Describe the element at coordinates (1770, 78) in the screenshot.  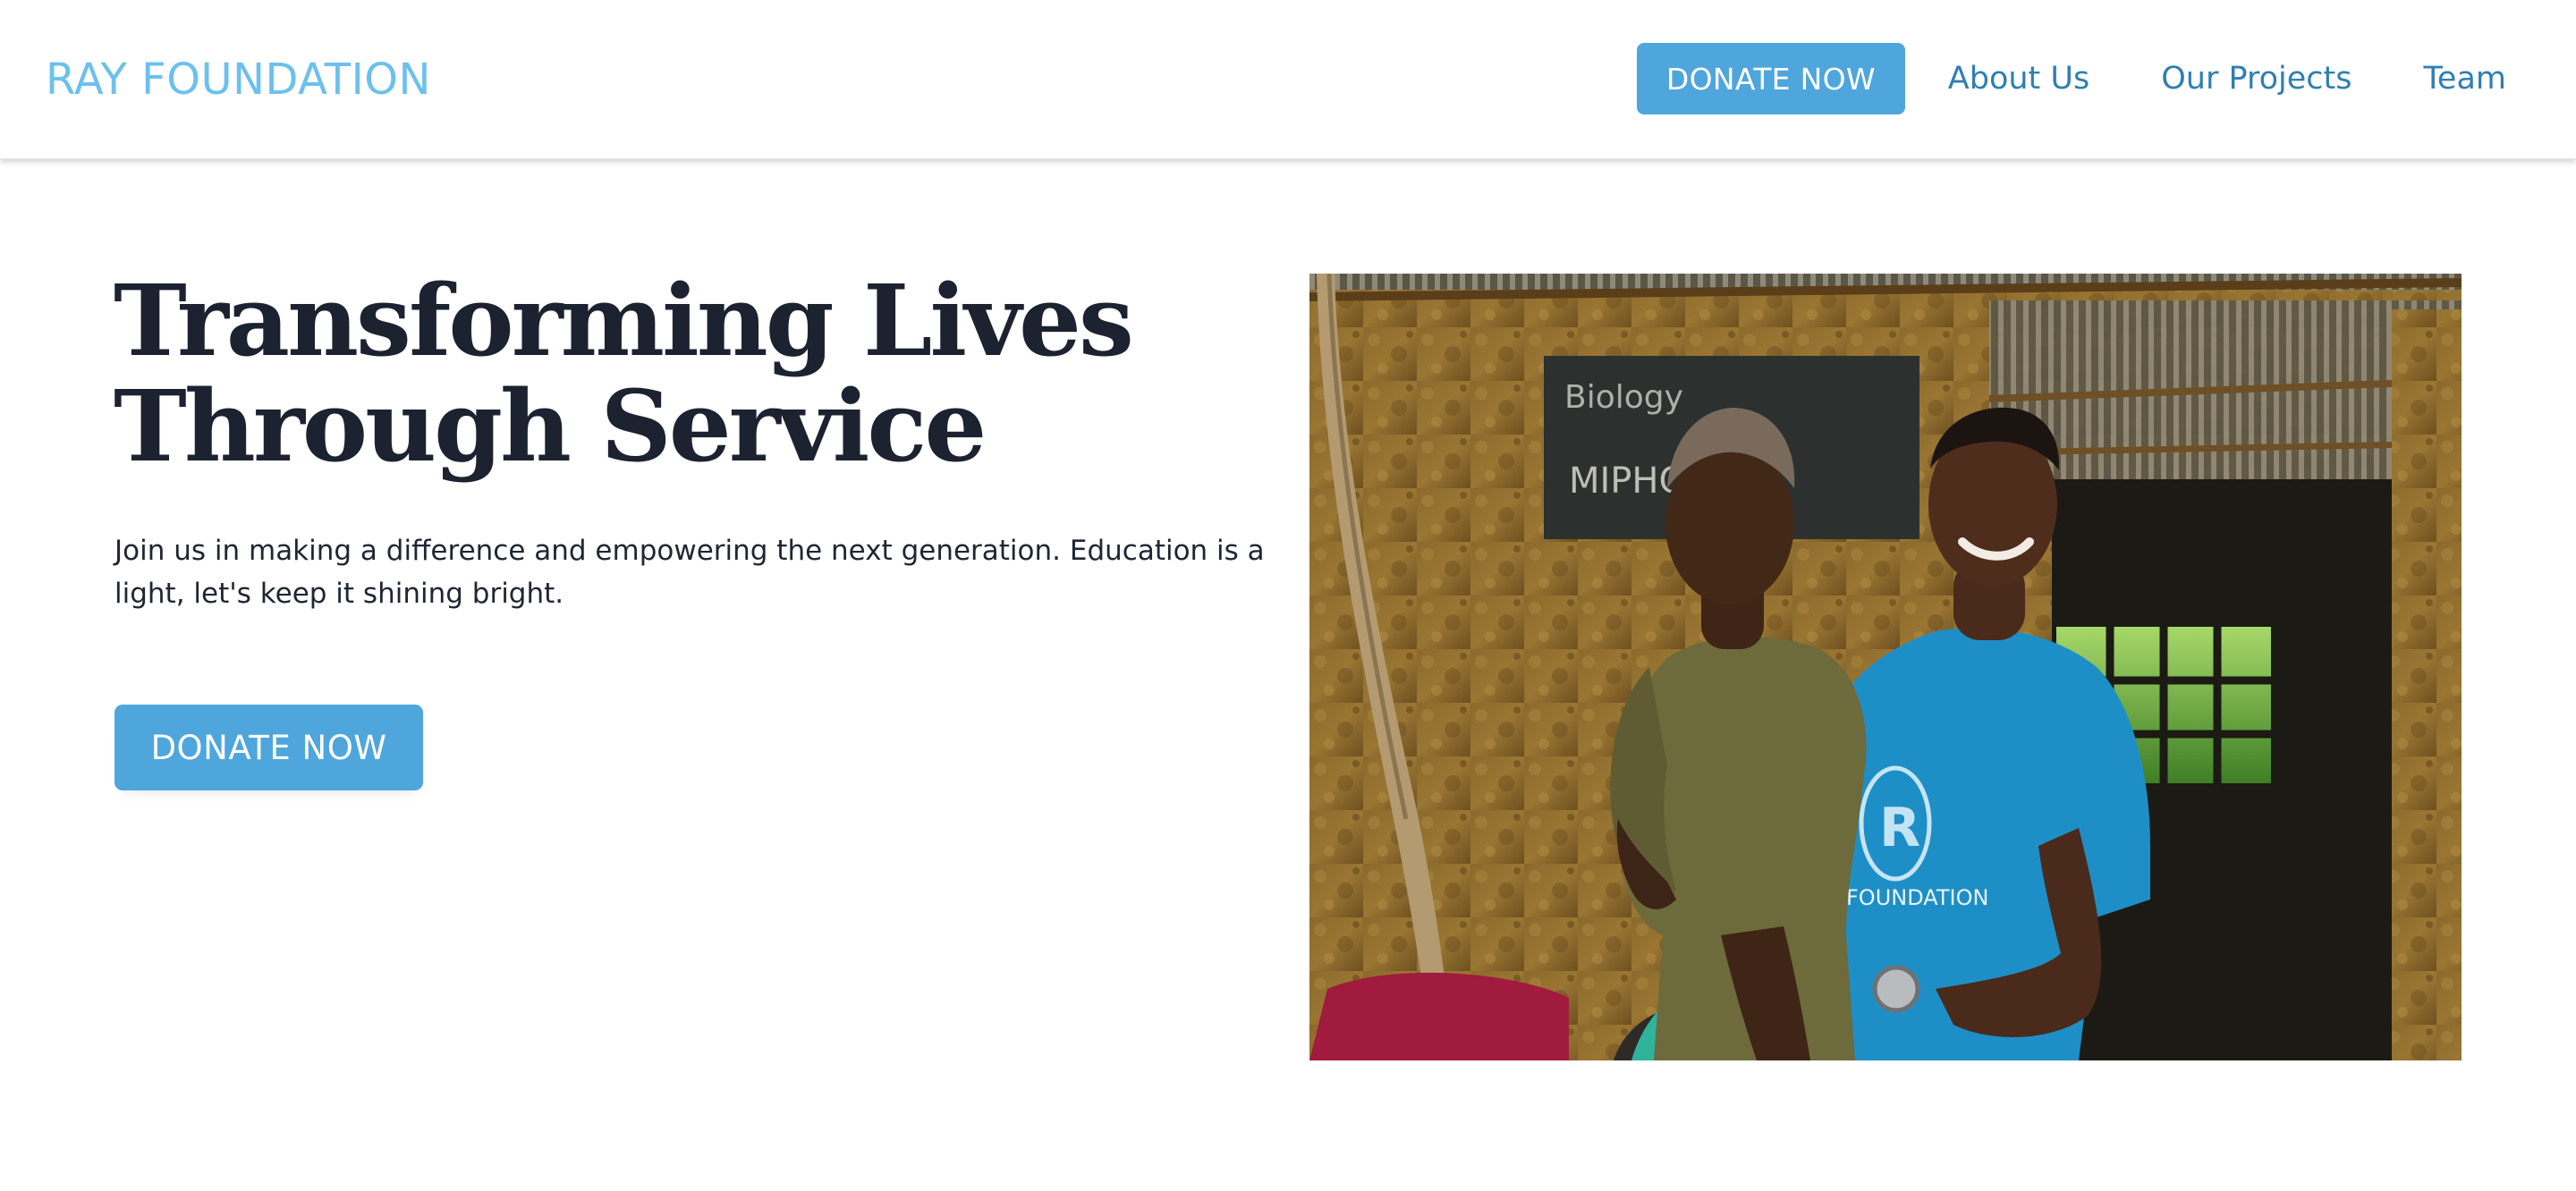
I see `nav-donate-button: DONATE NOW` at that location.